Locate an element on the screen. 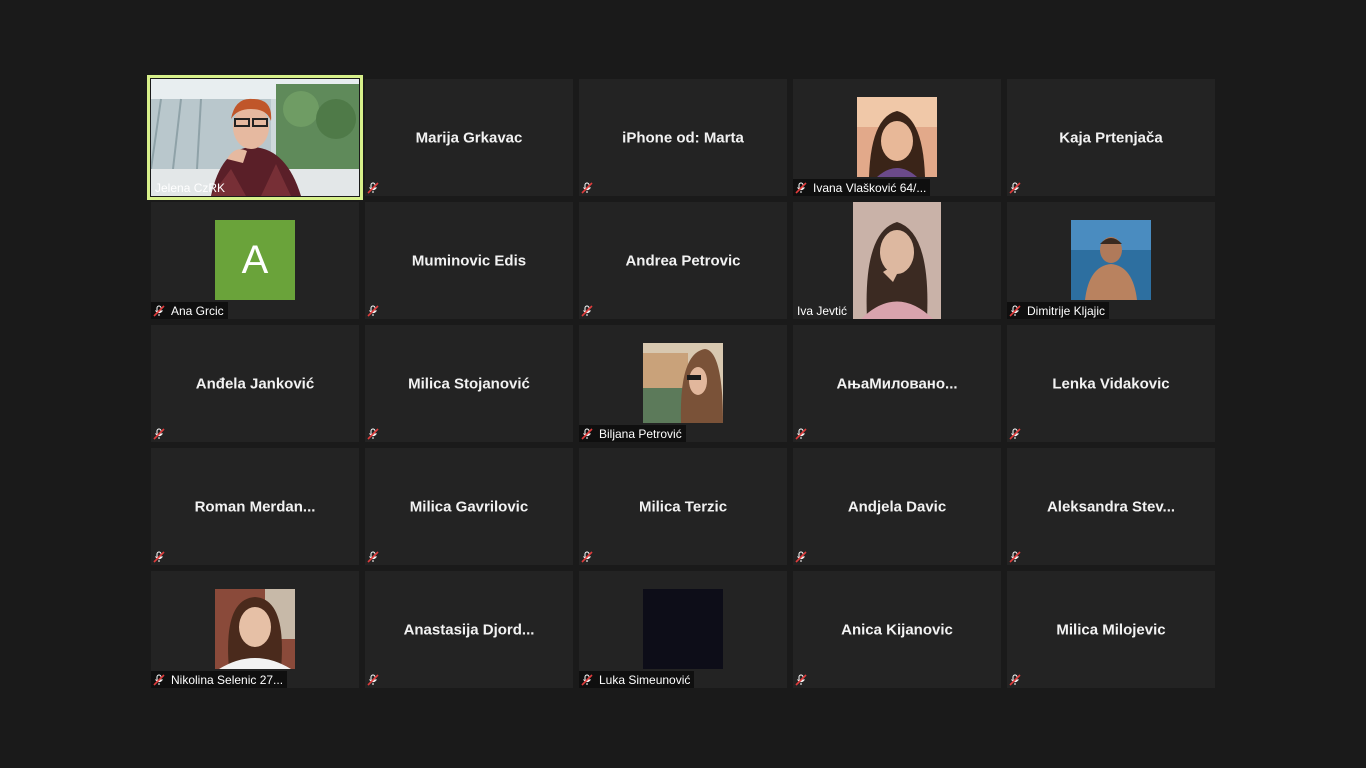  participant-display-name: Milica Milojevic is located at coordinates (1111, 629).